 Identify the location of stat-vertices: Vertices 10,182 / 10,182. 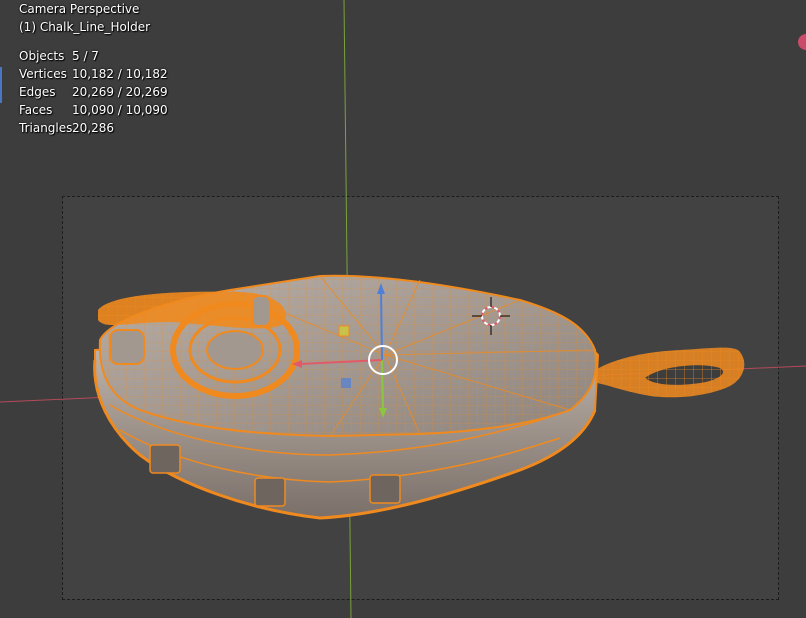
(93, 74).